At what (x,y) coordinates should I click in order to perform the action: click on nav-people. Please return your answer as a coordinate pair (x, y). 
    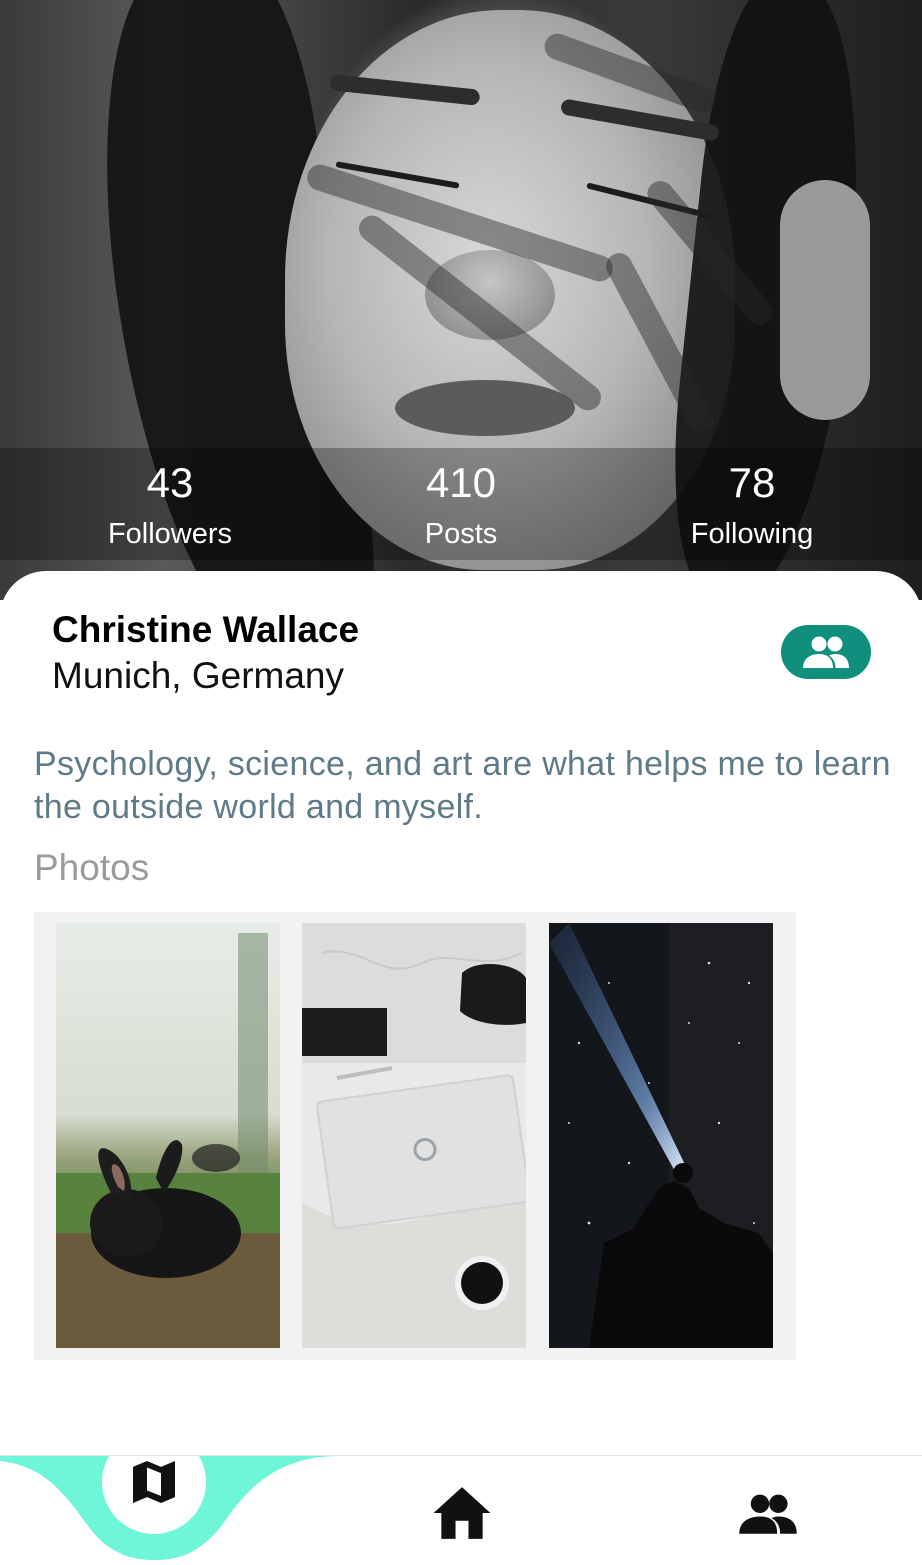
    Looking at the image, I should click on (768, 1513).